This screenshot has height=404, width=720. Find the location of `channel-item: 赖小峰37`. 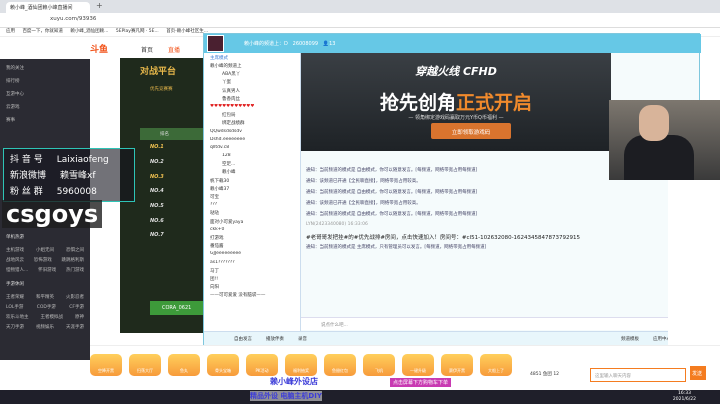

channel-item: 赖小峰37 is located at coordinates (252, 190).